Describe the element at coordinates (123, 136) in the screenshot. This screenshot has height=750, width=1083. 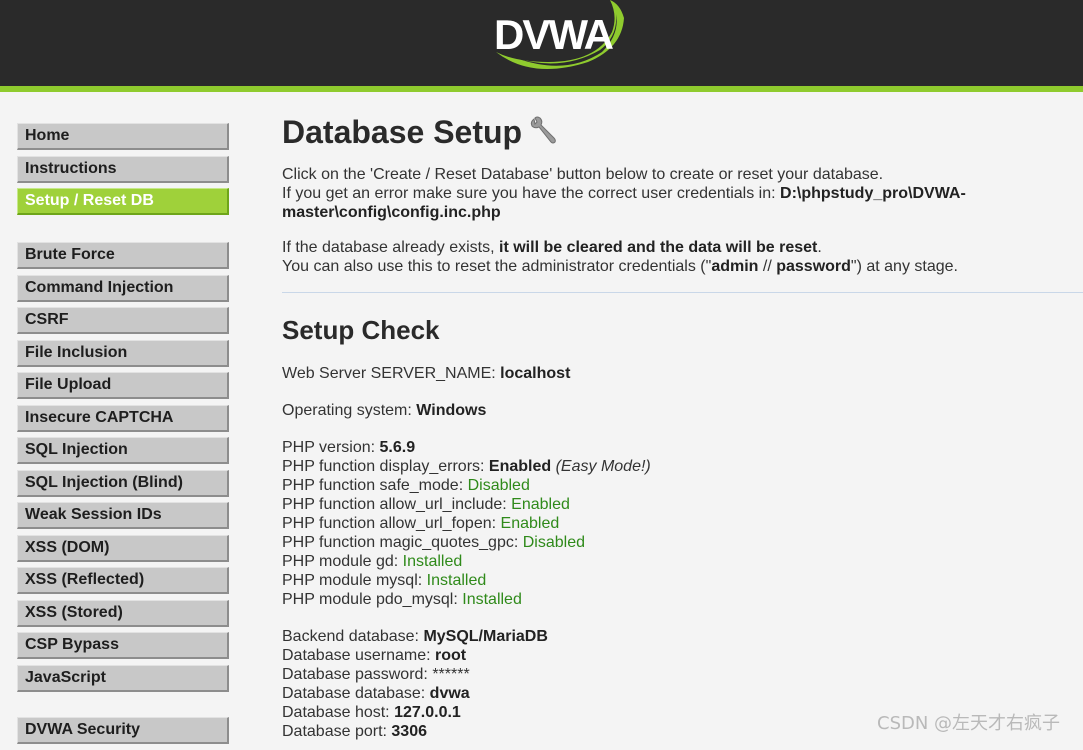
I see `sidebar-item-home: Home` at that location.